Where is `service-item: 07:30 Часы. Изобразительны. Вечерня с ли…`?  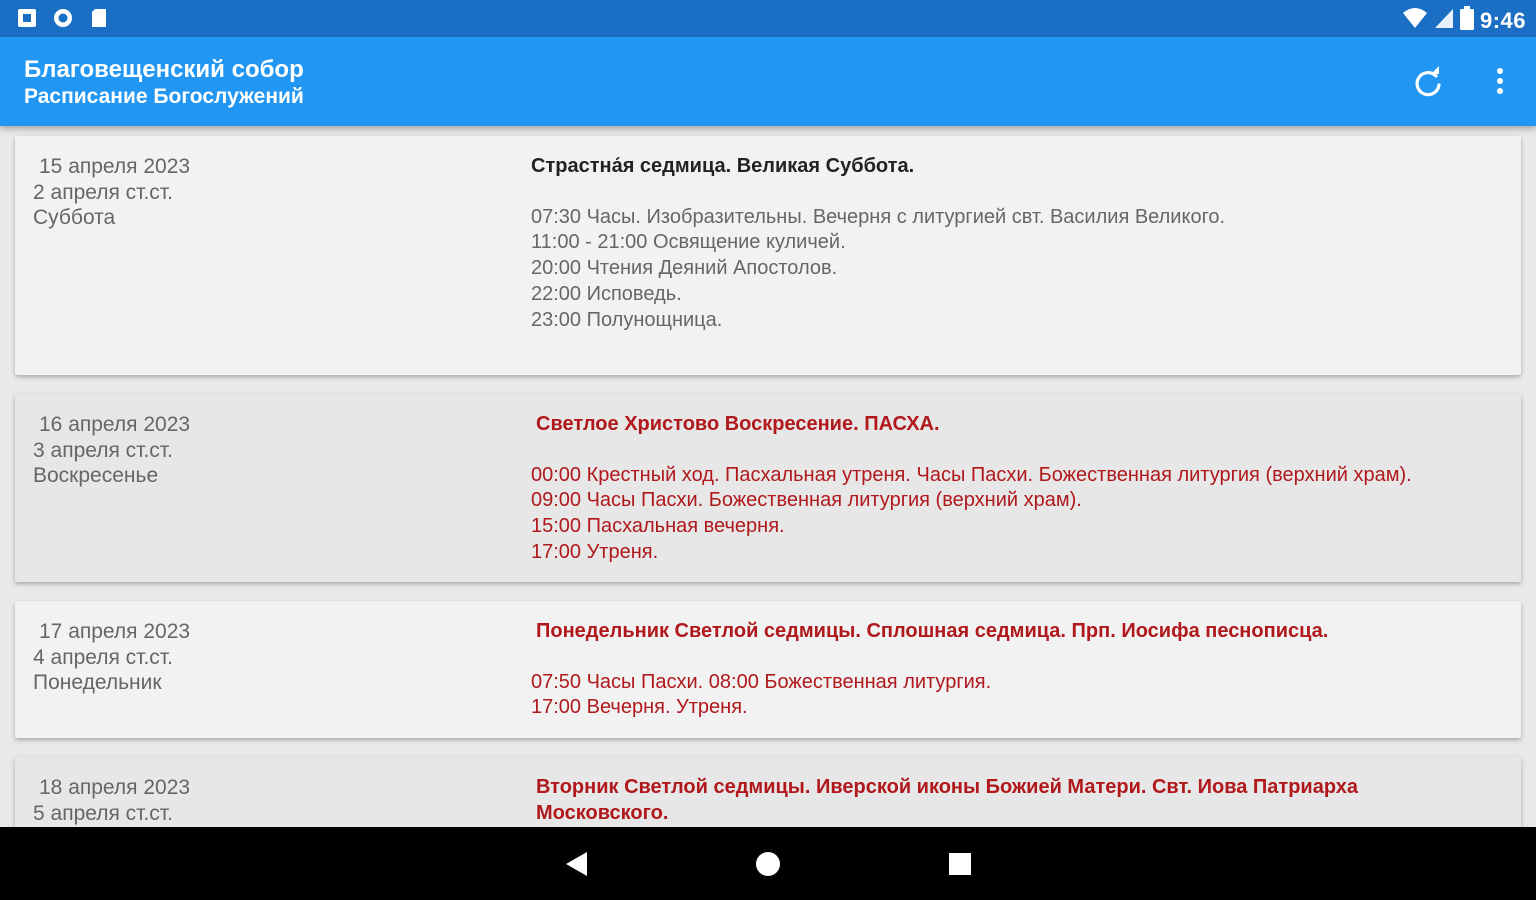
service-item: 07:30 Часы. Изобразительны. Вечерня с ли… is located at coordinates (878, 216).